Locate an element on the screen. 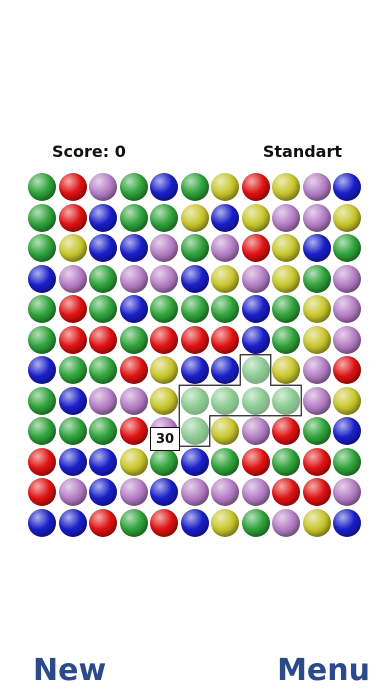  new-game-button: New is located at coordinates (69, 671).